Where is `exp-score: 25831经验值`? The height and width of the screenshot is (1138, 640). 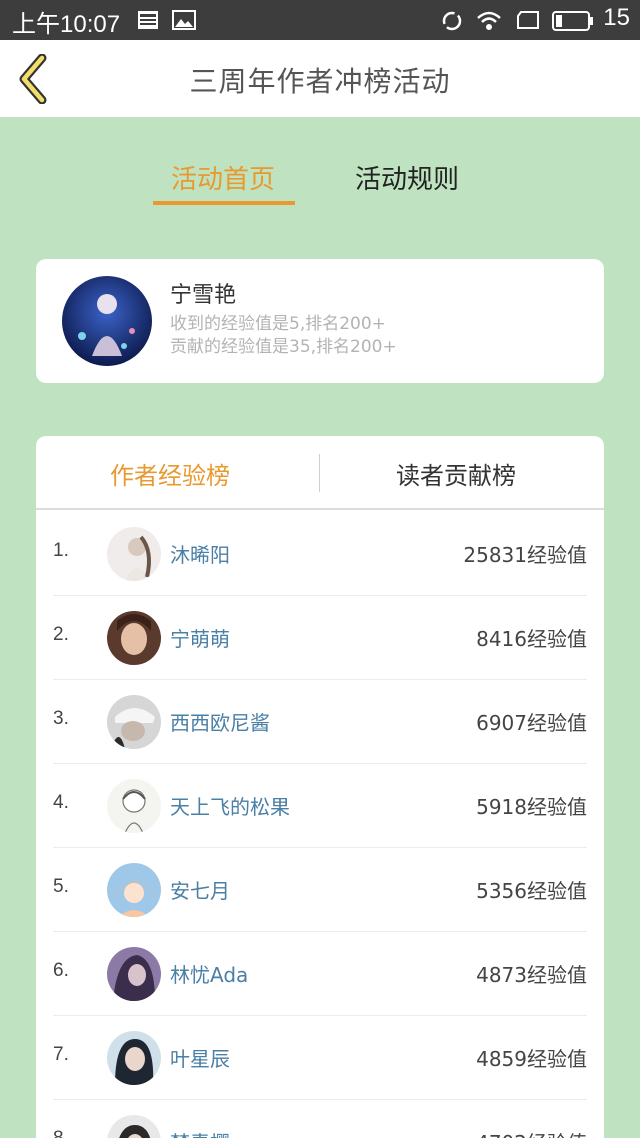 exp-score: 25831经验值 is located at coordinates (525, 555).